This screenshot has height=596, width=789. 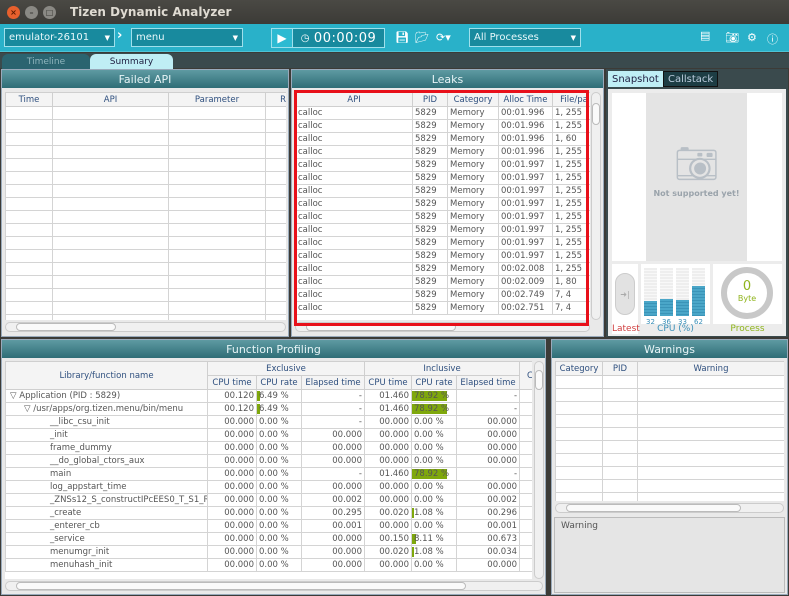 I want to click on profiling-hscroll, so click(x=274, y=586).